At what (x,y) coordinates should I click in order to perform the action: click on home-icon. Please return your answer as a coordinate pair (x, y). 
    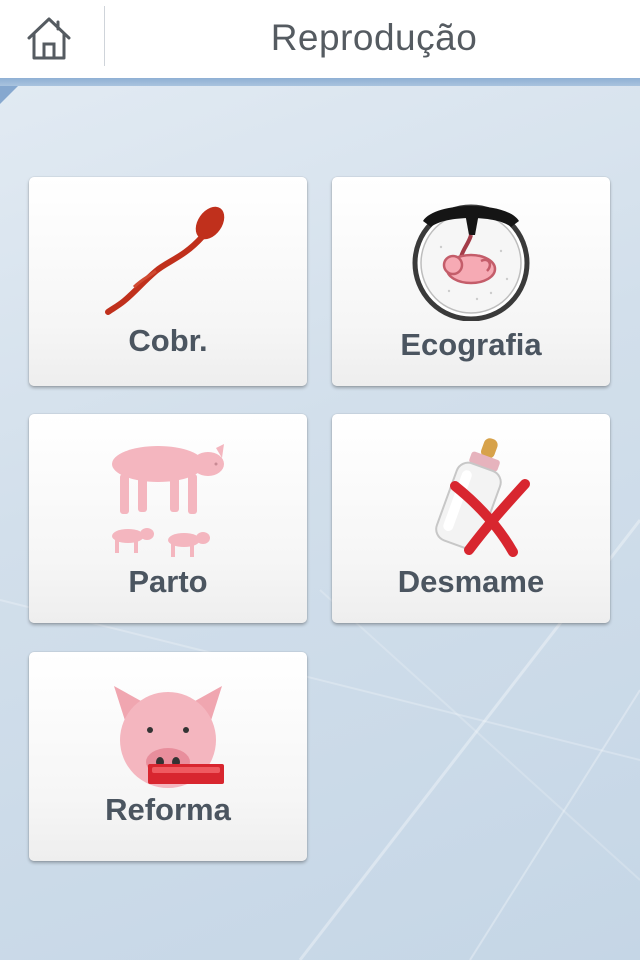
    Looking at the image, I should click on (49, 38).